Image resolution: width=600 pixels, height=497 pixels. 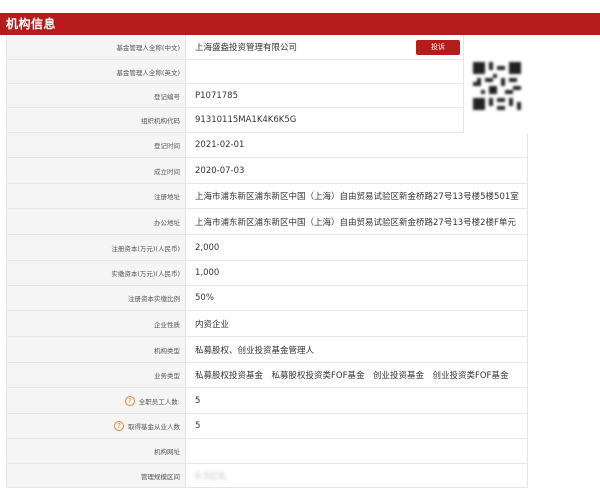 What do you see at coordinates (220, 145) in the screenshot?
I see `row-value: 2021-02-01` at bounding box center [220, 145].